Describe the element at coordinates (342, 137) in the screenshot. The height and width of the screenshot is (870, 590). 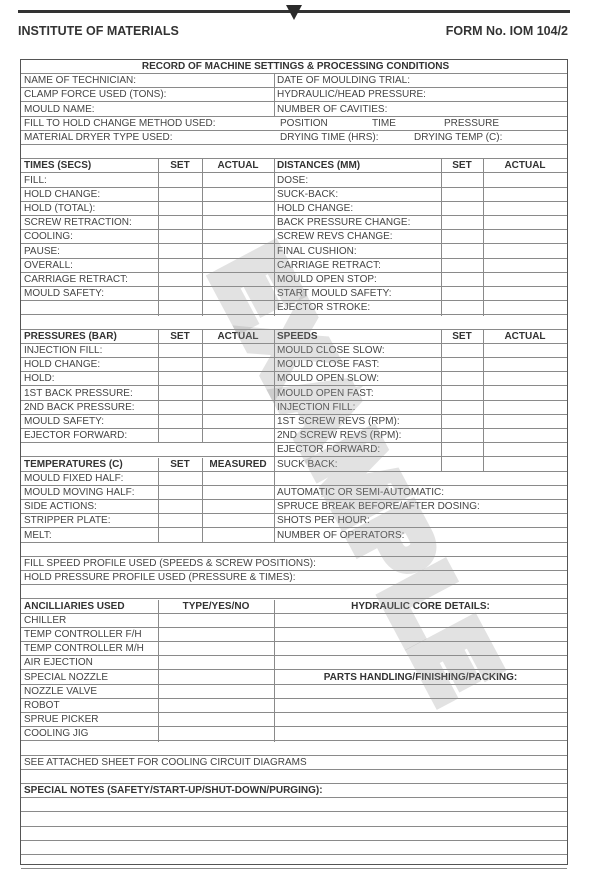
I see `drying-time-field: DRYING TIME (HRS):` at that location.